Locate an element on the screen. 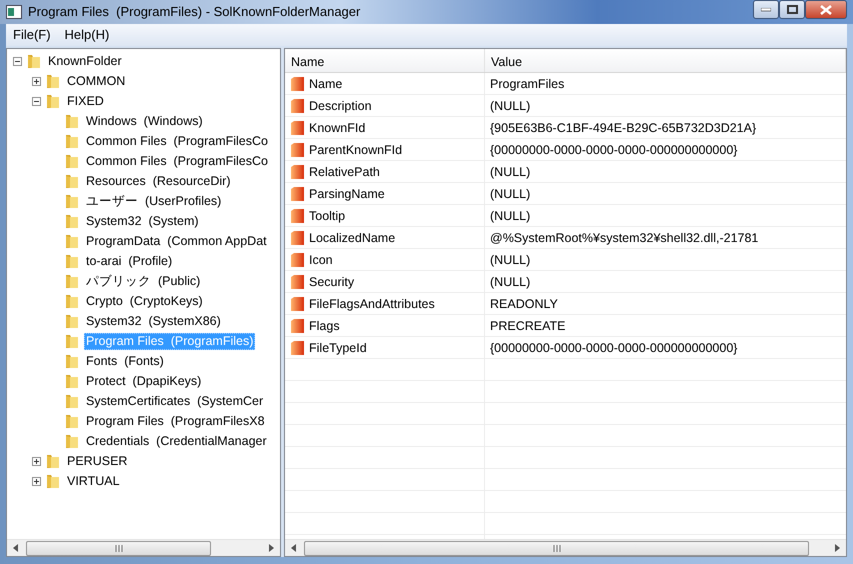 The height and width of the screenshot is (564, 853). tree-item: Credentials (CredentialManager is located at coordinates (176, 441).